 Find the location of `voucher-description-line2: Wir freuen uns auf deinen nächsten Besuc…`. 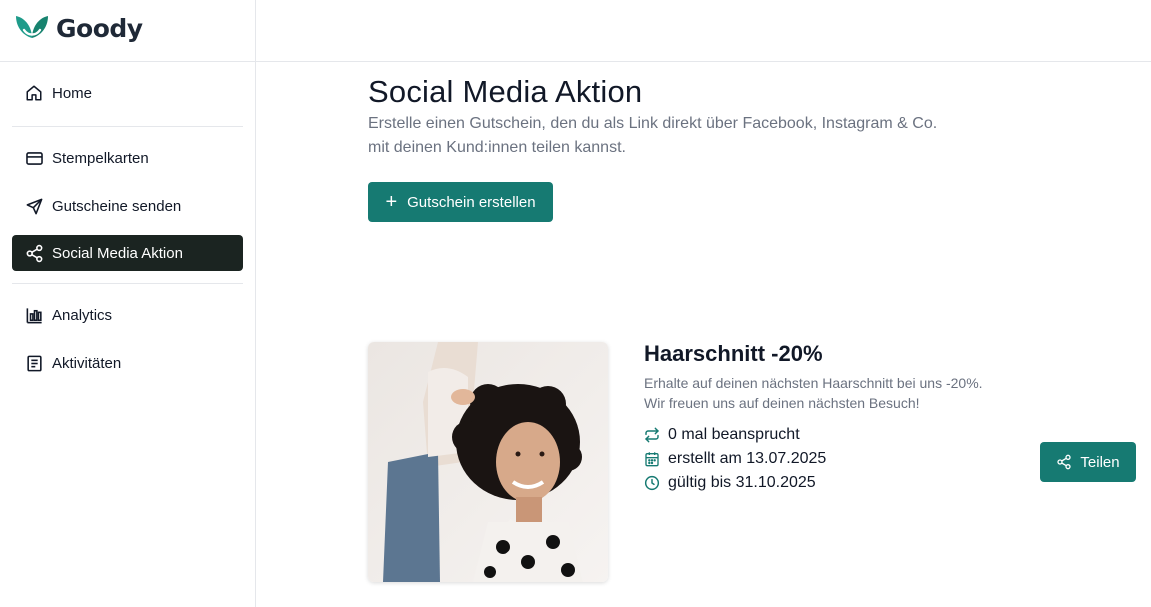

voucher-description-line2: Wir freuen uns auf deinen nächsten Besuc… is located at coordinates (782, 403).